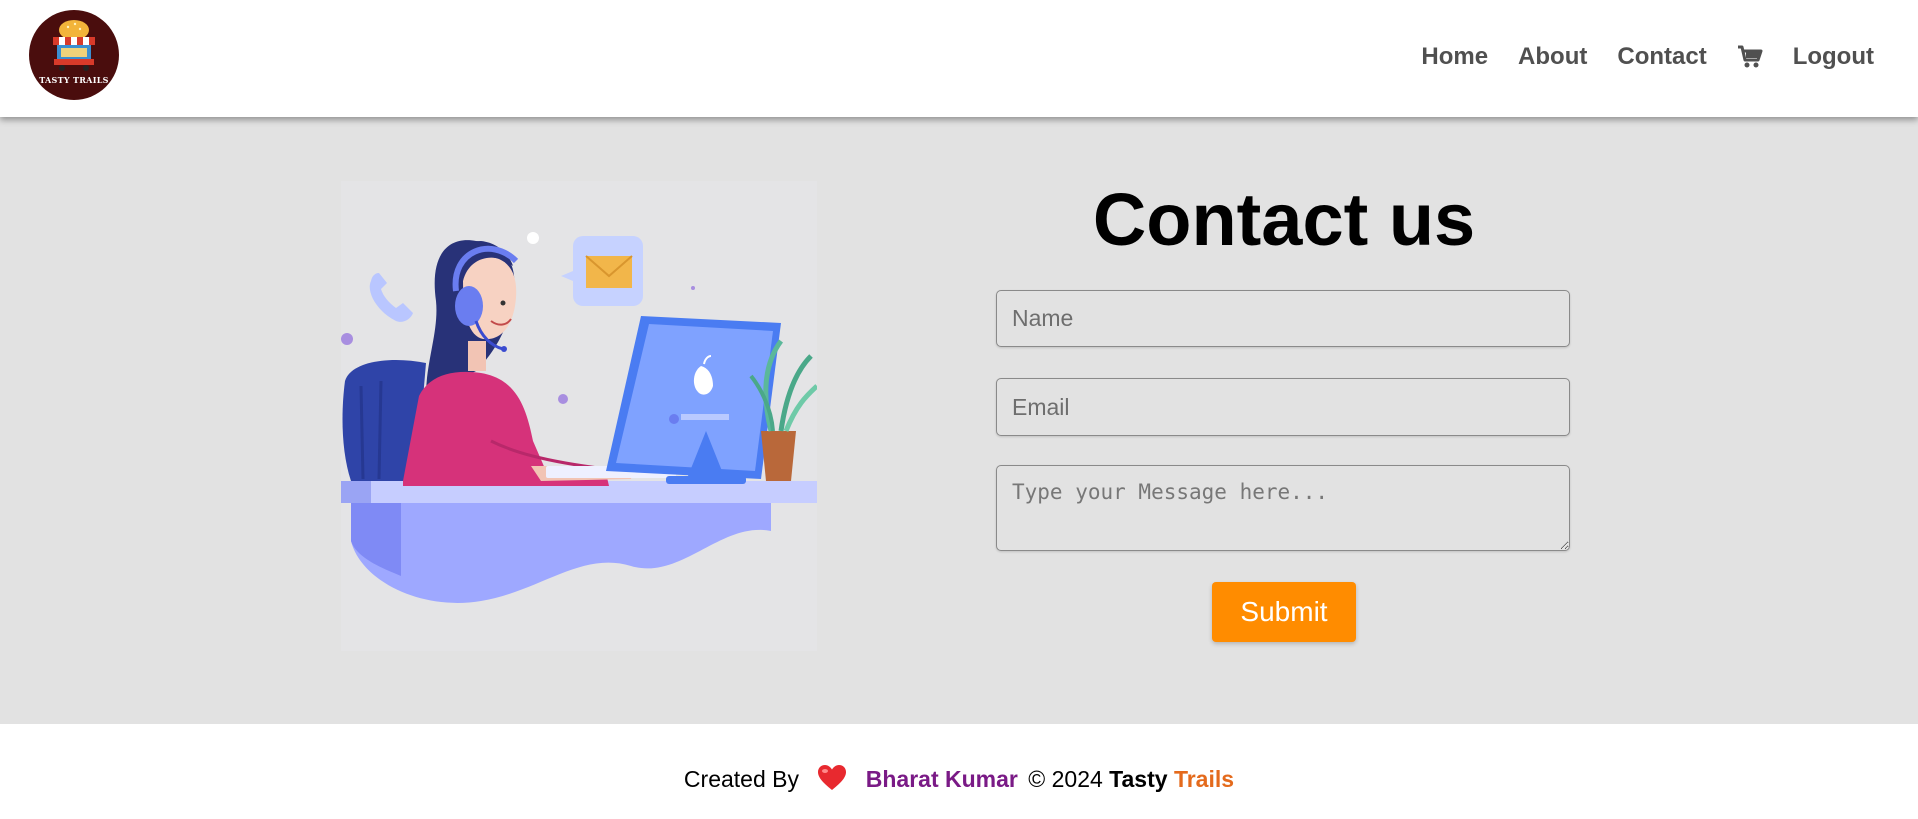  What do you see at coordinates (74, 45) in the screenshot?
I see `burger-stall-logo-icon` at bounding box center [74, 45].